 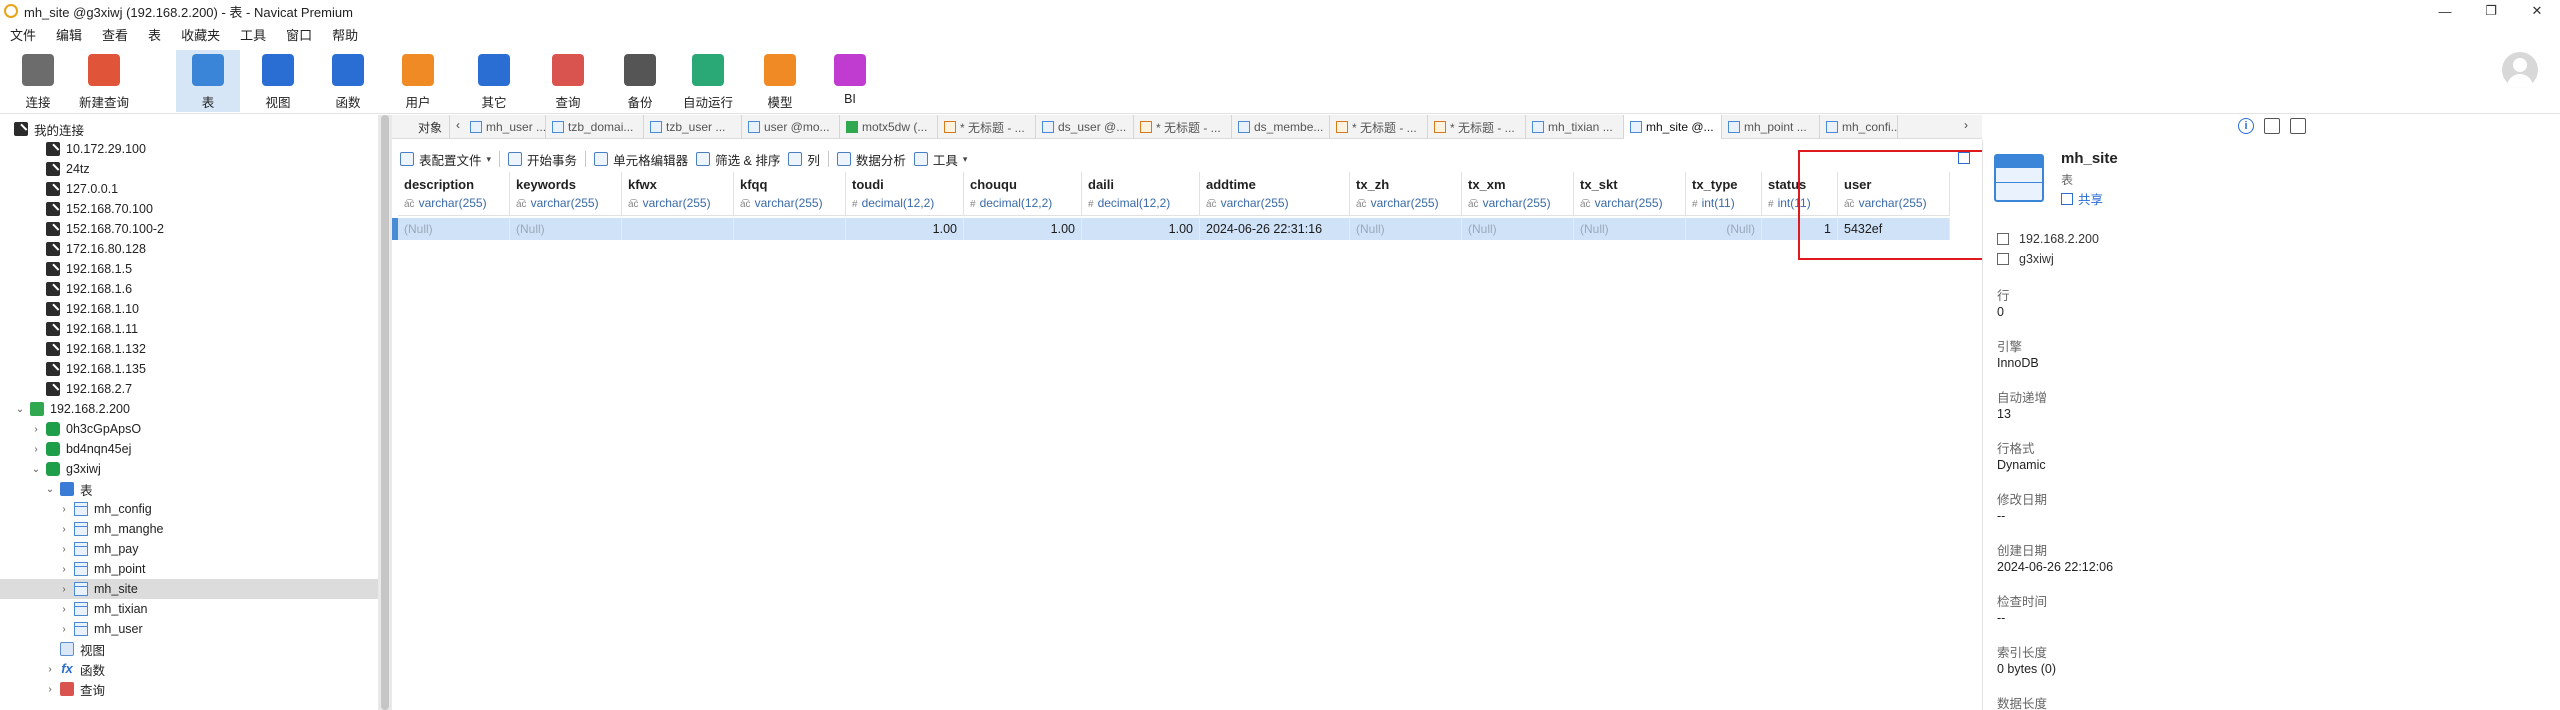 What do you see at coordinates (494, 81) in the screenshot?
I see `toolbar-other-button: 其它` at bounding box center [494, 81].